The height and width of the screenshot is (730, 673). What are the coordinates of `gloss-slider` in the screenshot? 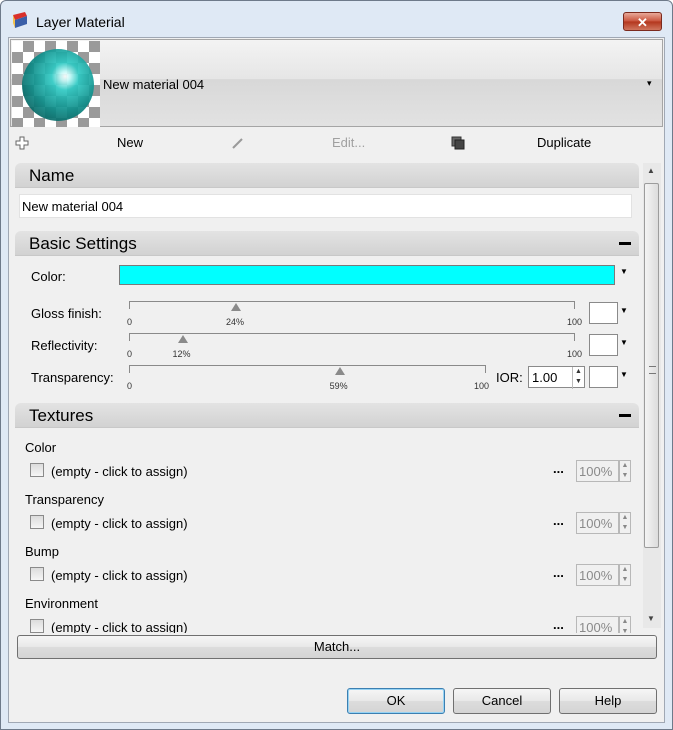 It's located at (352, 308).